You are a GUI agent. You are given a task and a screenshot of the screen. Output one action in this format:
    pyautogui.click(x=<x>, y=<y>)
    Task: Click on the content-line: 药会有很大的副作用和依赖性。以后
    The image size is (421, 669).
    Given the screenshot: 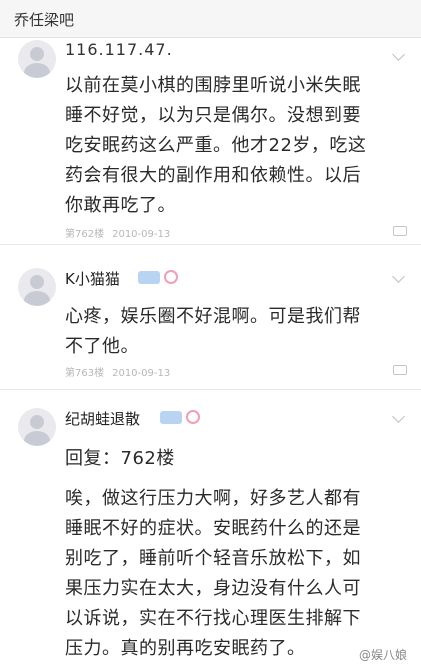 What is the action you would take?
    pyautogui.click(x=213, y=175)
    